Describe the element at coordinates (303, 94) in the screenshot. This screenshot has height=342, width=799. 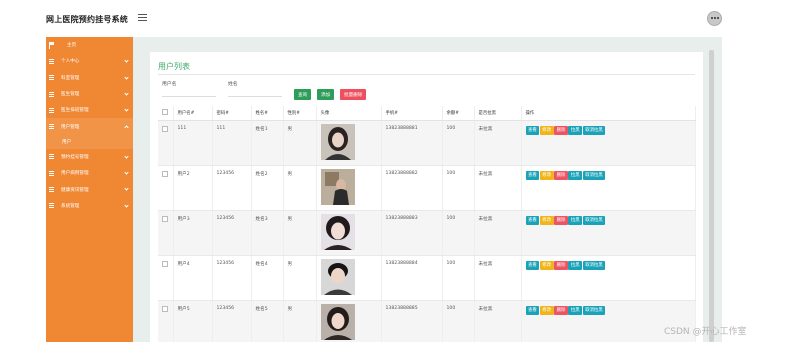
I see `query-button: 查询` at that location.